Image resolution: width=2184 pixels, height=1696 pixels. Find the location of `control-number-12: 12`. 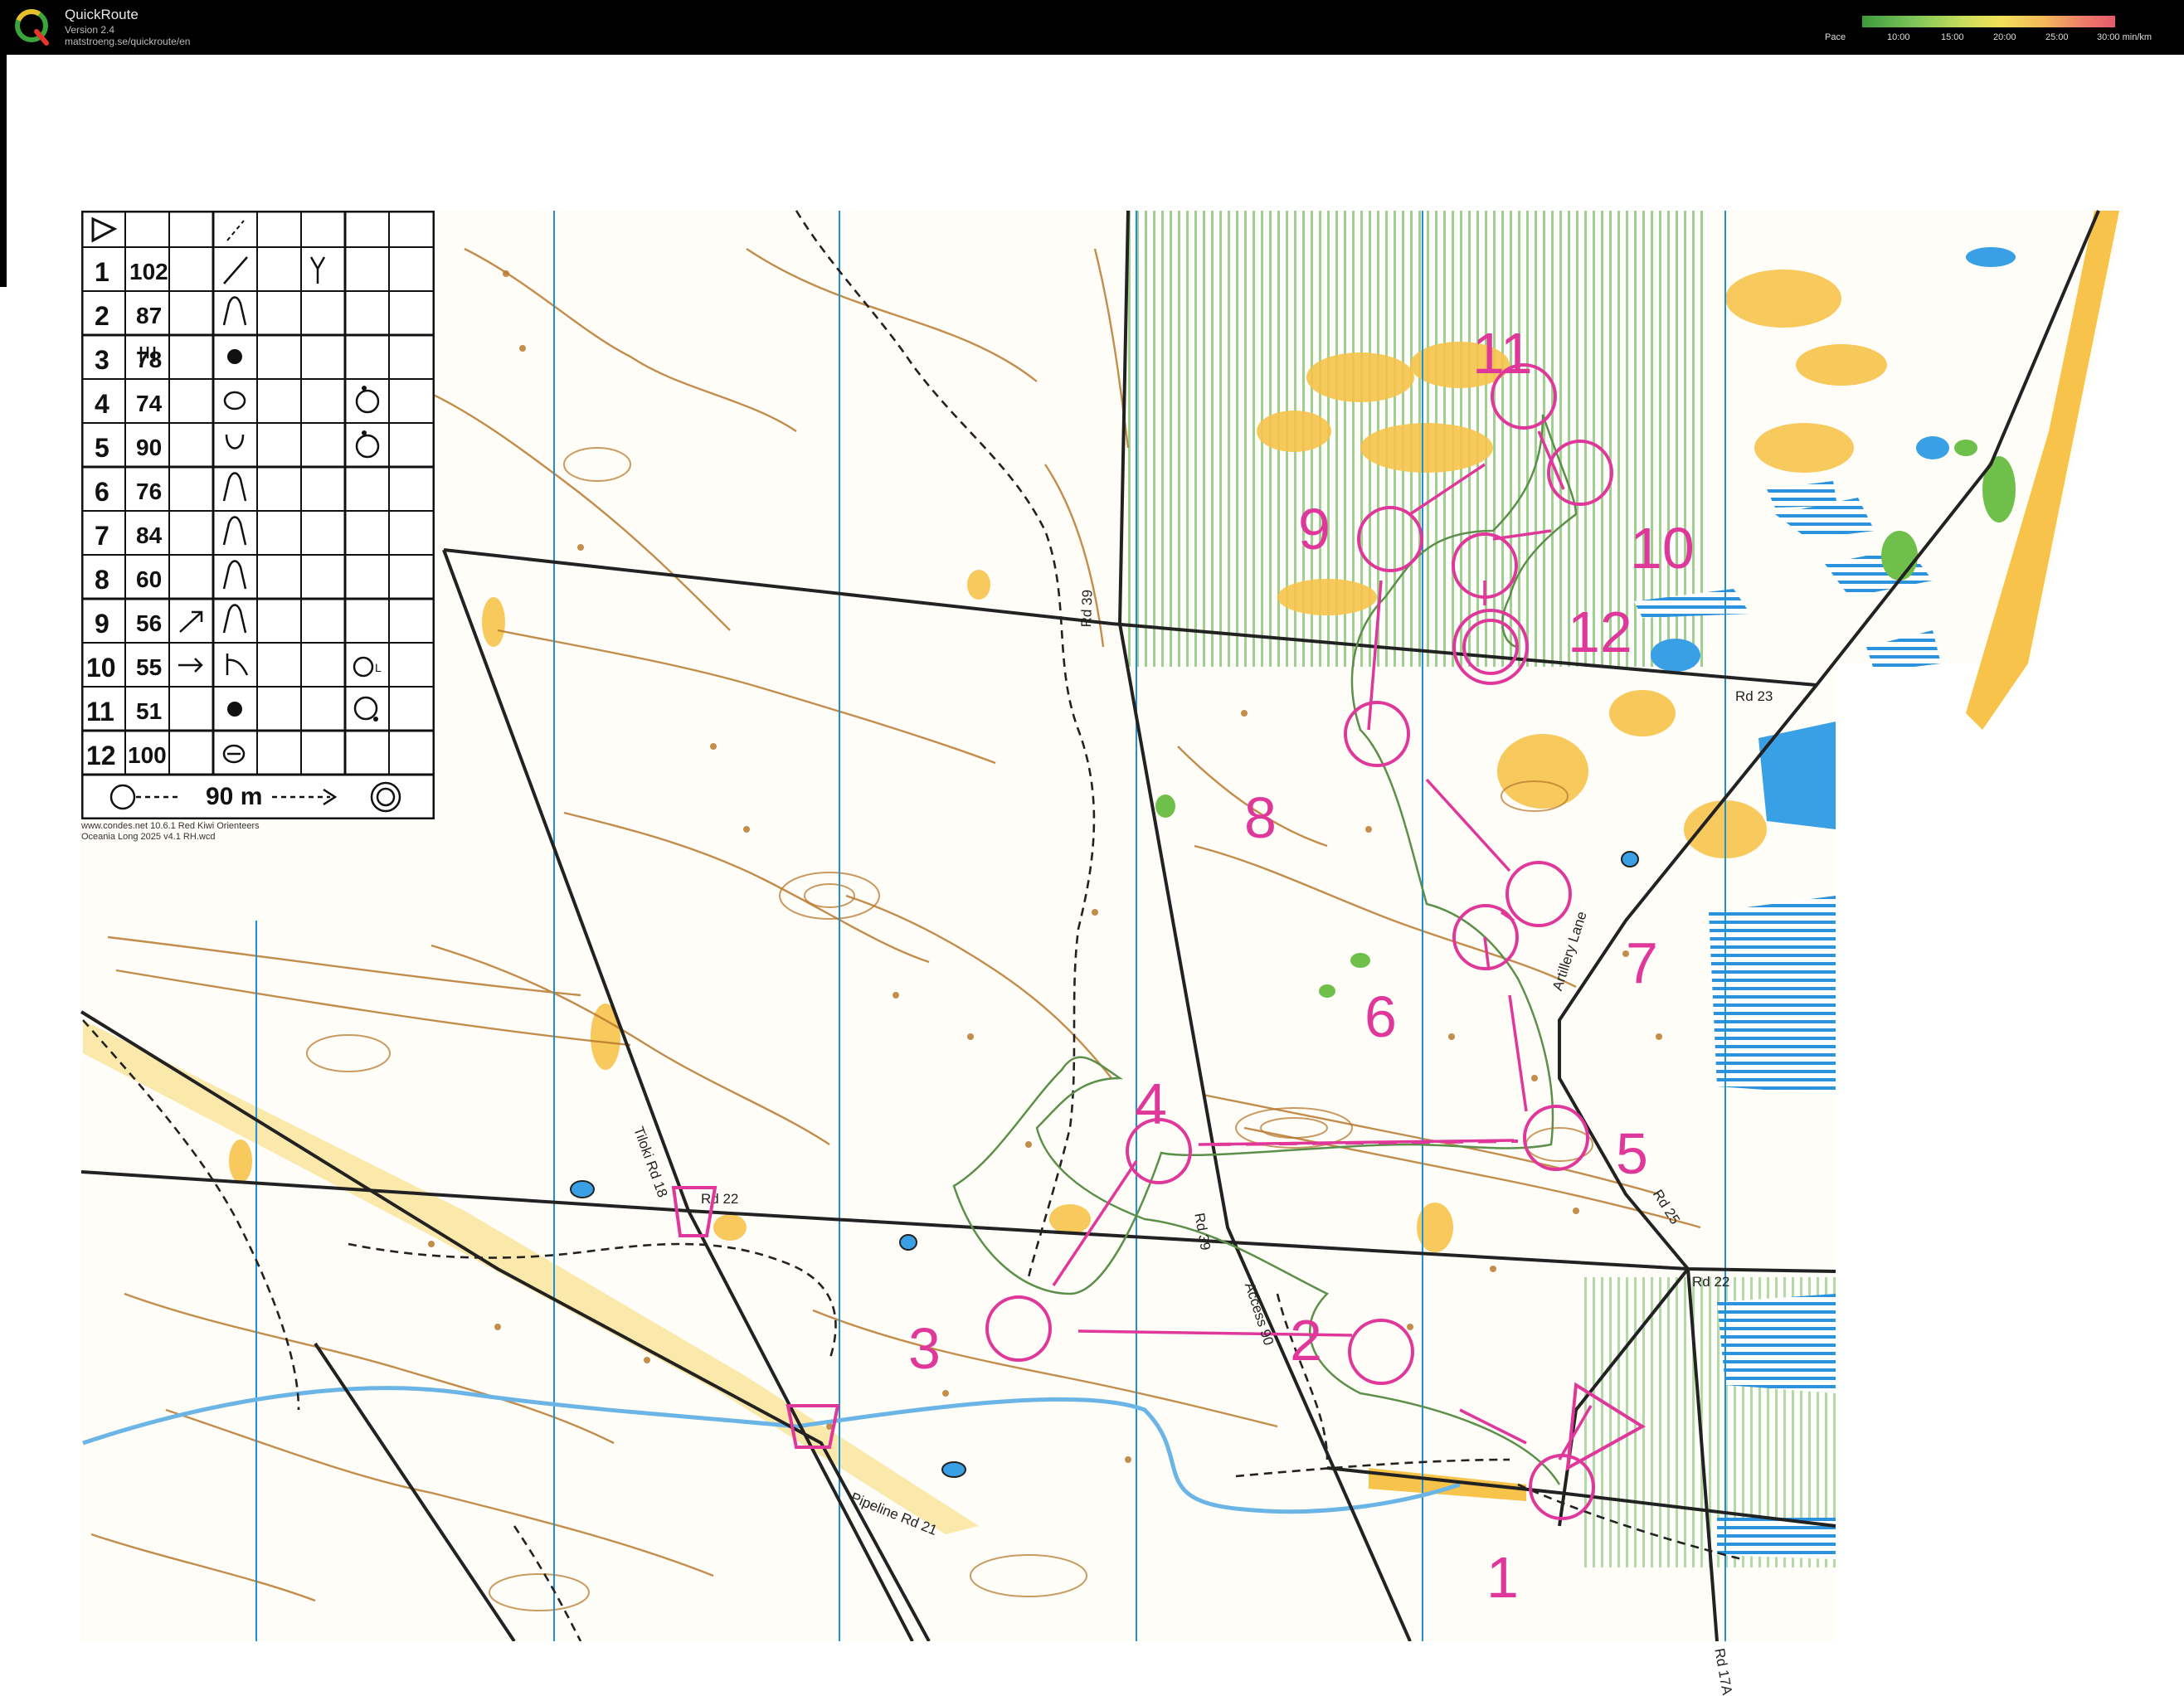

control-number-12: 12 is located at coordinates (1600, 632).